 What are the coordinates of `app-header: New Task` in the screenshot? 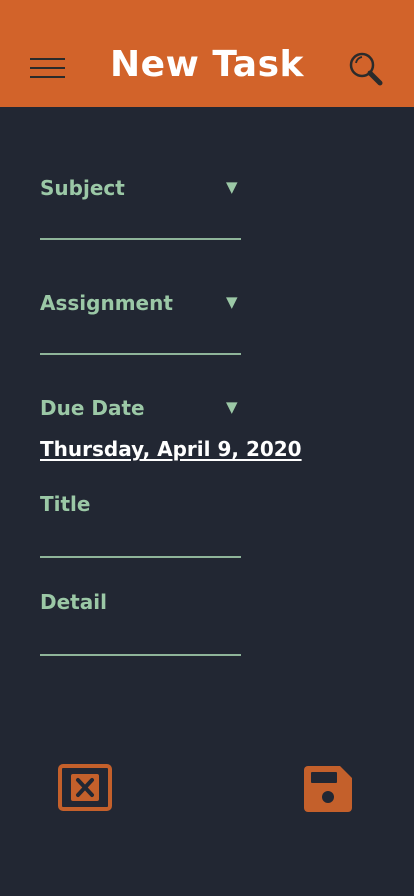 It's located at (207, 53).